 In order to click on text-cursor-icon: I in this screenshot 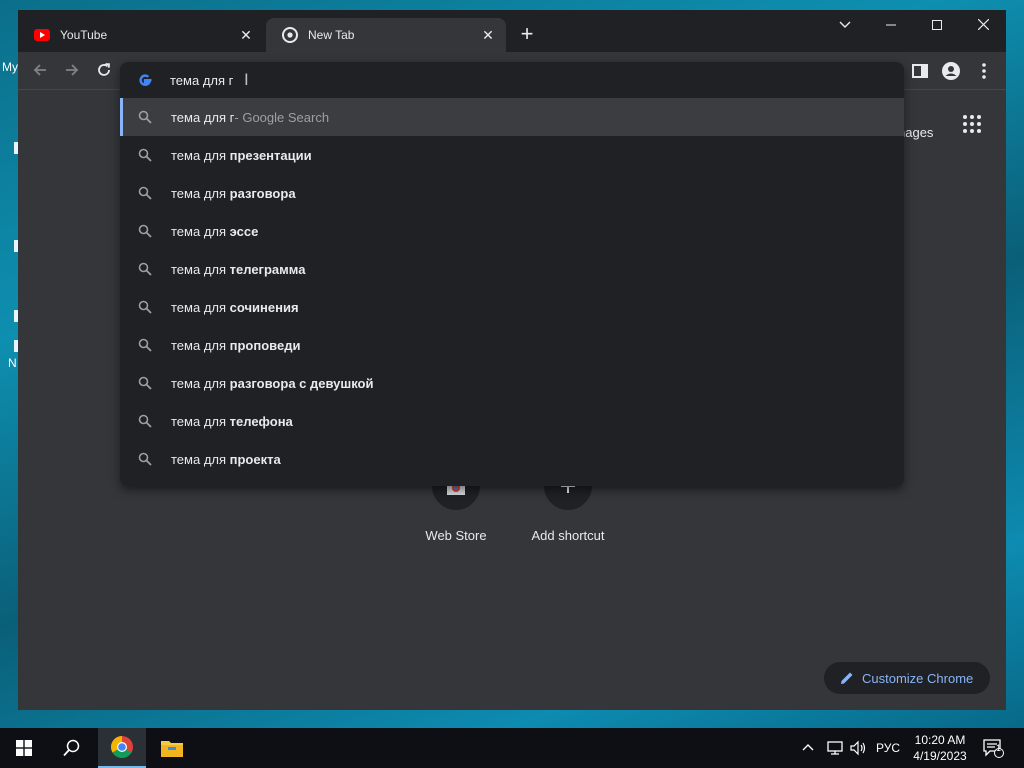, I will do `click(246, 79)`.